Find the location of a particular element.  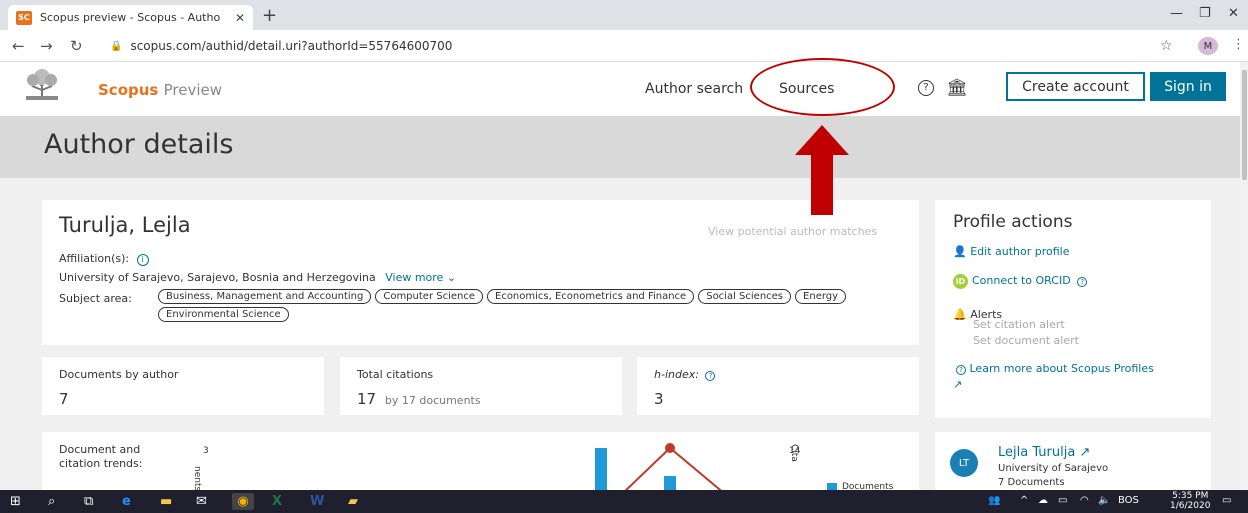

battery-icon: ▭ is located at coordinates (1062, 500).